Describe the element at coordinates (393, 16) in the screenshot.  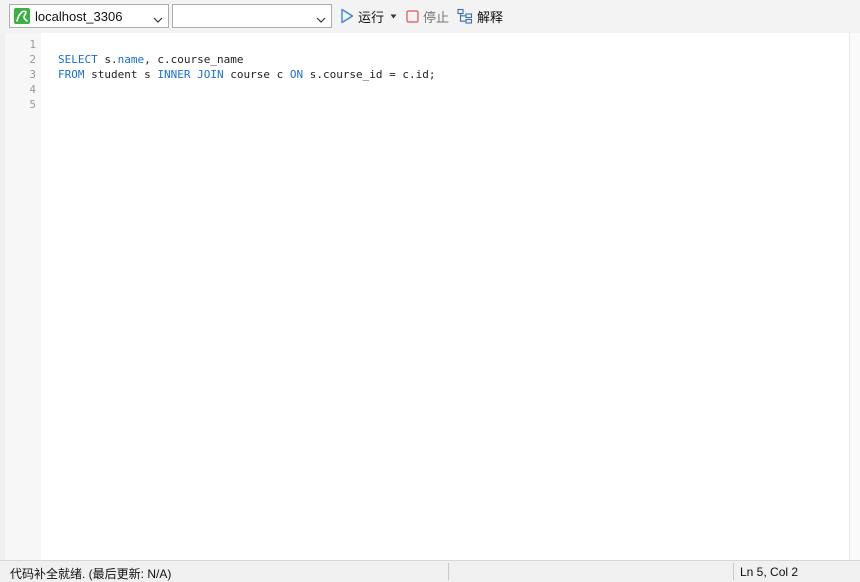
I see `caret-down-icon` at that location.